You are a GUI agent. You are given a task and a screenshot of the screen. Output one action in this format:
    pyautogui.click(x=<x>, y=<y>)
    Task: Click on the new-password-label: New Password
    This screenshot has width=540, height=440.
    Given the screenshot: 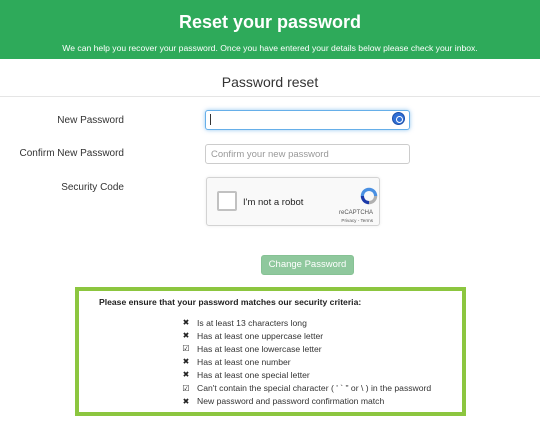 What is the action you would take?
    pyautogui.click(x=90, y=120)
    